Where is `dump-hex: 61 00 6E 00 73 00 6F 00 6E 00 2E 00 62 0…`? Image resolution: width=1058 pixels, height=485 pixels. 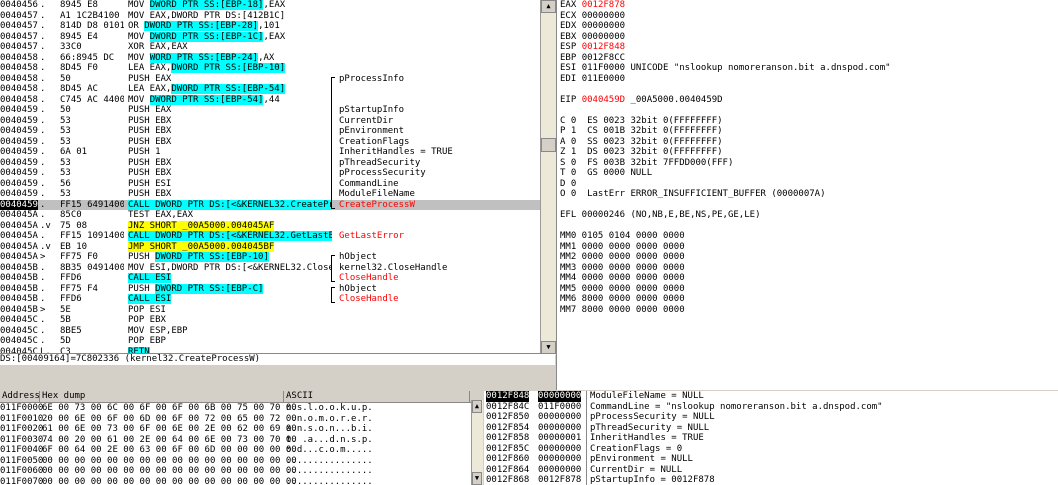 dump-hex: 61 00 6E 00 73 00 6F 00 6E 00 2E 00 62 0… is located at coordinates (169, 429).